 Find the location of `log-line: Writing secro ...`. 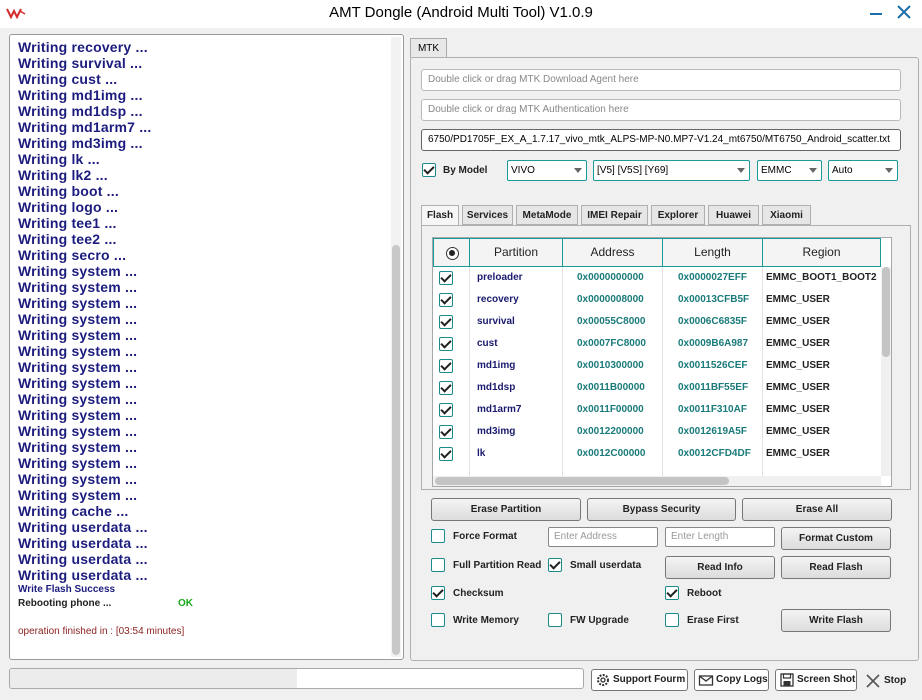

log-line: Writing secro ... is located at coordinates (72, 255).